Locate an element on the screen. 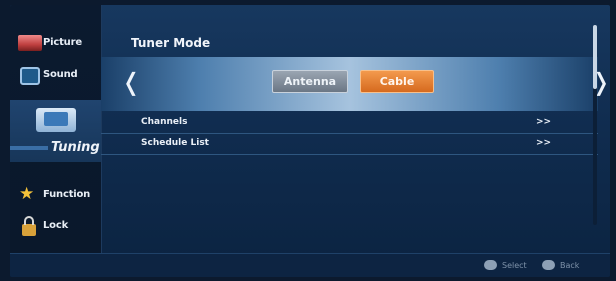 The width and height of the screenshot is (616, 281). back-button-icon is located at coordinates (548, 265).